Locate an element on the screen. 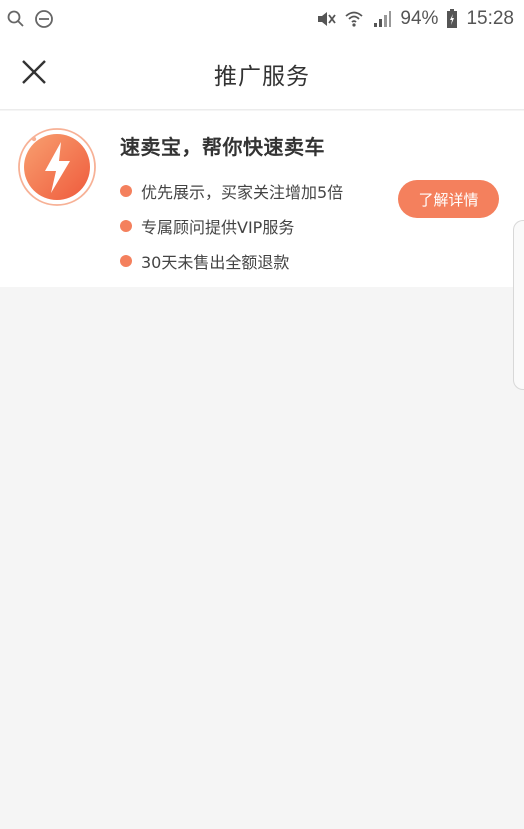 Image resolution: width=524 pixels, height=829 pixels. feature-item: 30天未售出全额退款 is located at coordinates (231, 260).